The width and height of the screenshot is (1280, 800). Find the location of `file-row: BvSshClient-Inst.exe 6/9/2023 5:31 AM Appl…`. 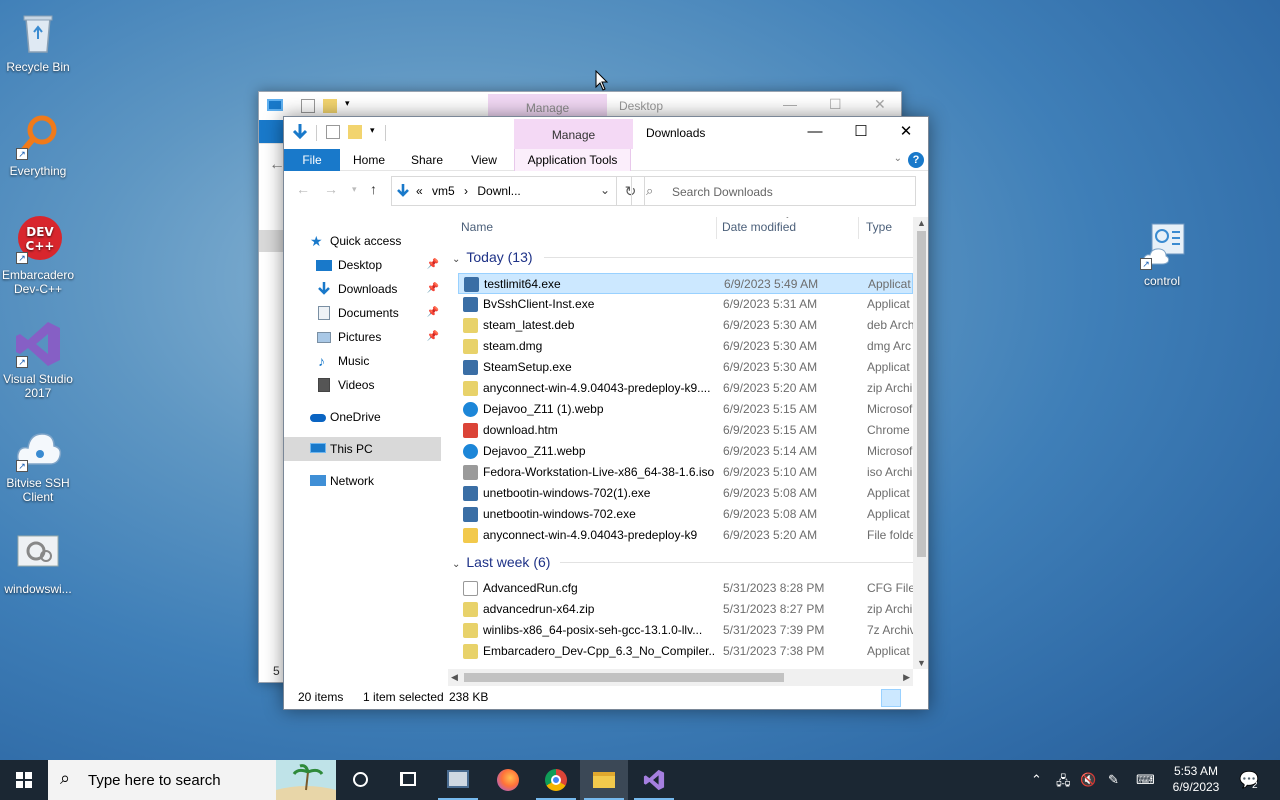

file-row: BvSshClient-Inst.exe 6/9/2023 5:31 AM Appl… is located at coordinates (685, 304).